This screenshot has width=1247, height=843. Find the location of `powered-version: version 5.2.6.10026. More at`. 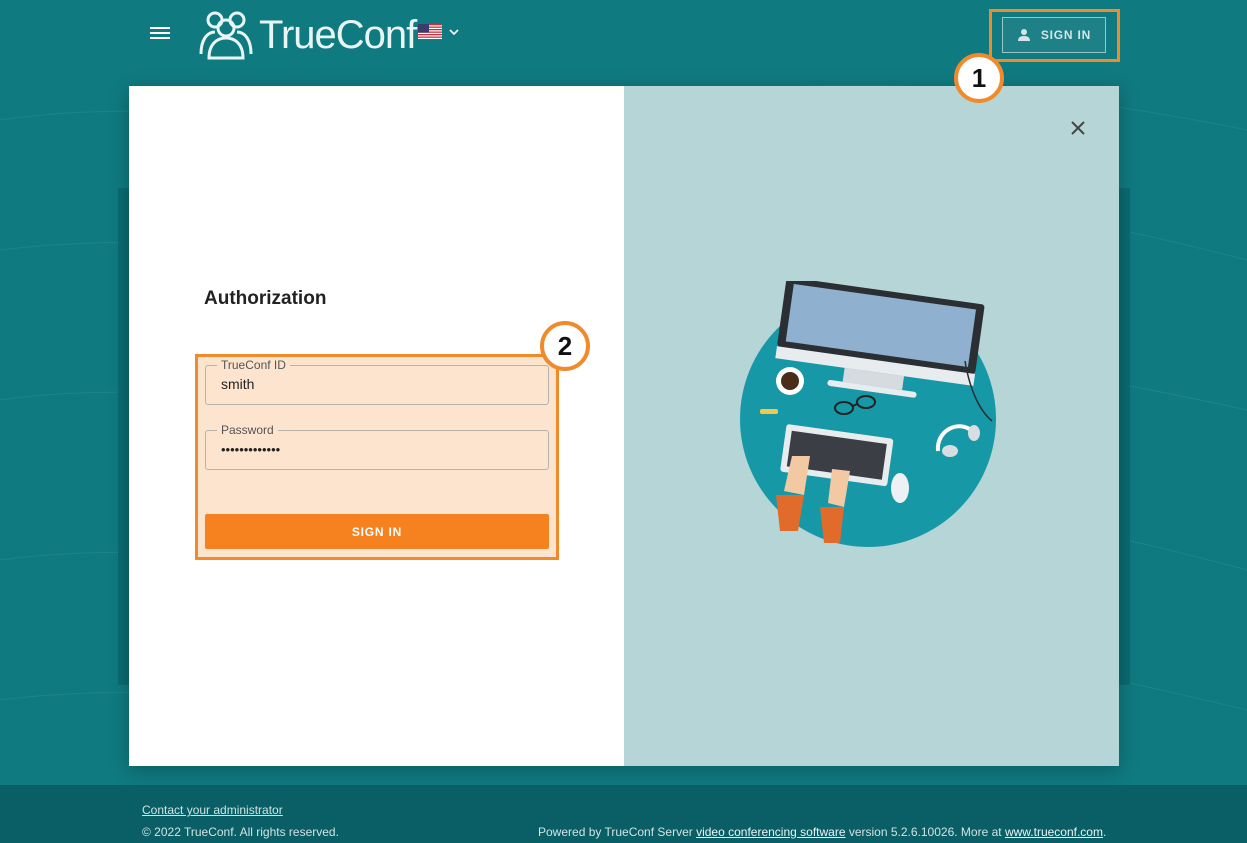

powered-version: version 5.2.6.10026. More at is located at coordinates (925, 832).